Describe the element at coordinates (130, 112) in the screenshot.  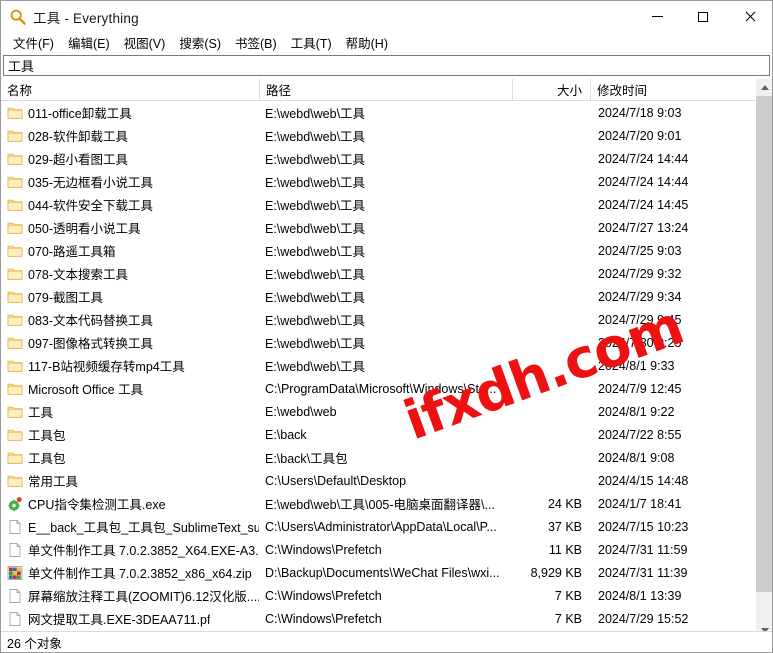
I see `cell-name: 011-office卸载工具` at that location.